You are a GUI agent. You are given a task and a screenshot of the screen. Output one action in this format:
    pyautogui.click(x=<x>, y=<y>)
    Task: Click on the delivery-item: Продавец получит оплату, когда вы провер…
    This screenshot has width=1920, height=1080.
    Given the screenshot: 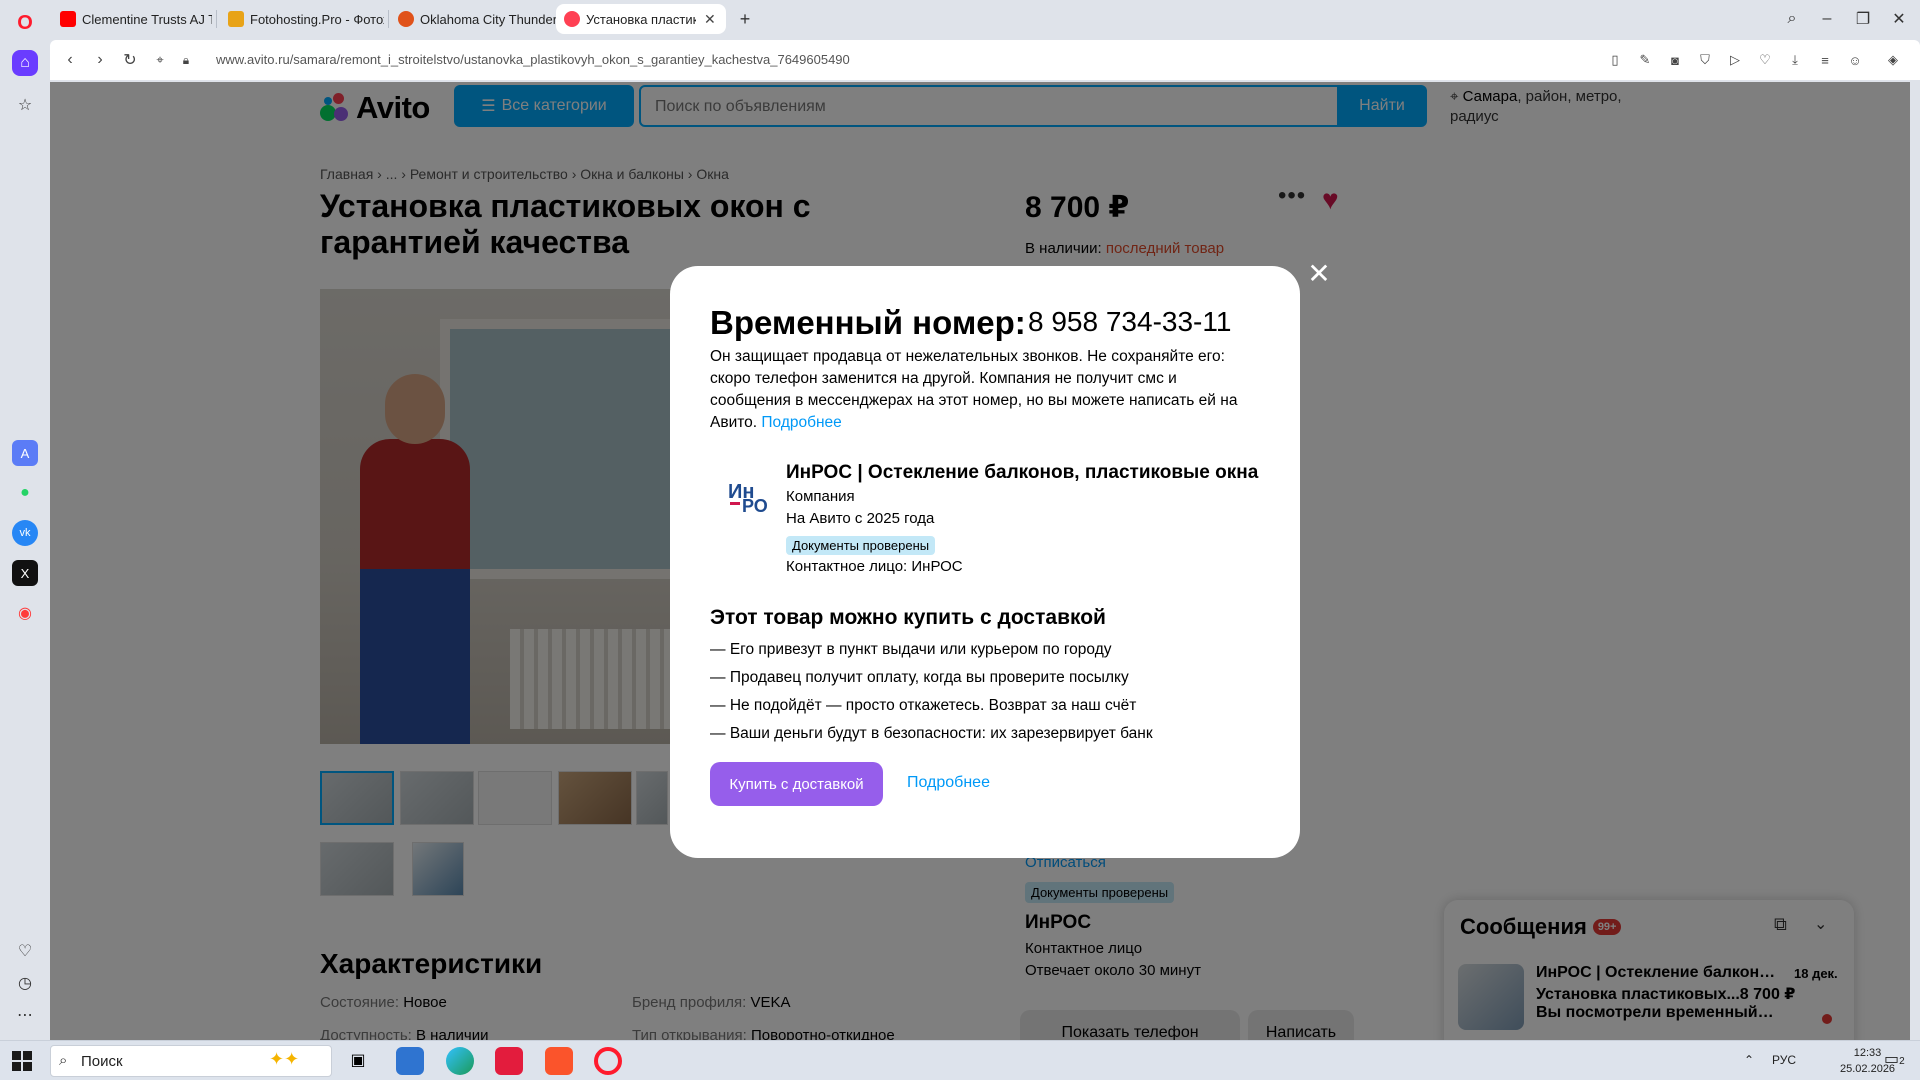 What is the action you would take?
    pyautogui.click(x=931, y=682)
    